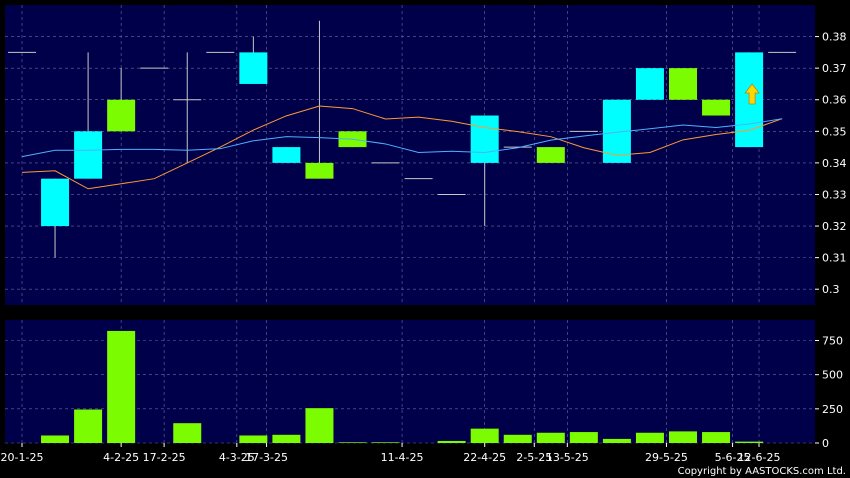 Image resolution: width=850 pixels, height=478 pixels. I want to click on x-tick-label: 17-2-25, so click(164, 457).